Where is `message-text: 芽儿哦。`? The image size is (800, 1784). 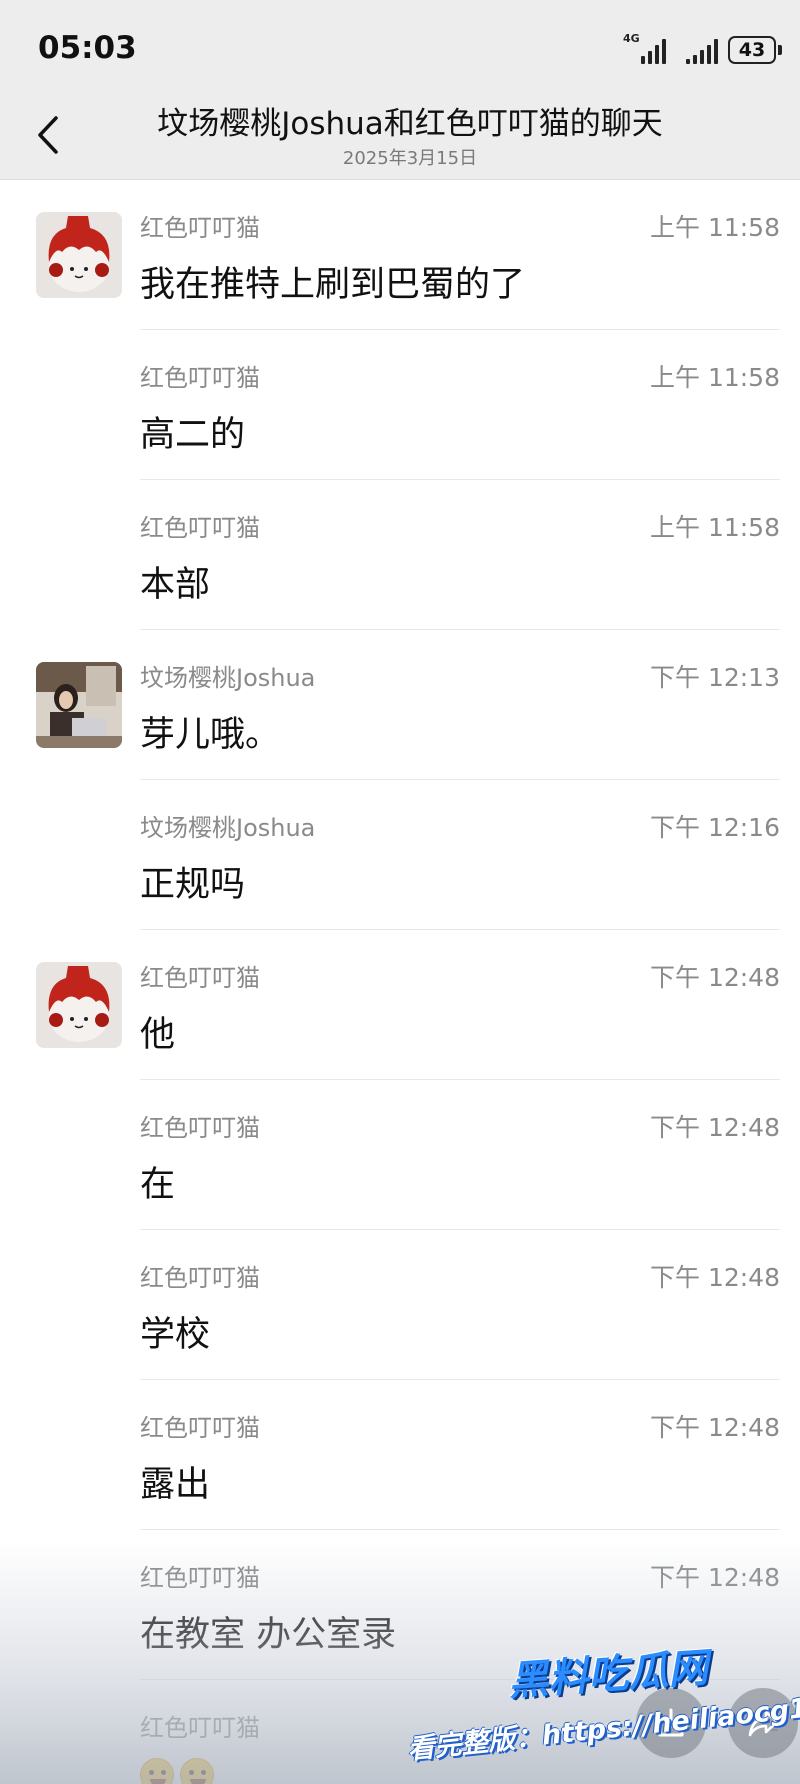 message-text: 芽儿哦。 is located at coordinates (210, 735).